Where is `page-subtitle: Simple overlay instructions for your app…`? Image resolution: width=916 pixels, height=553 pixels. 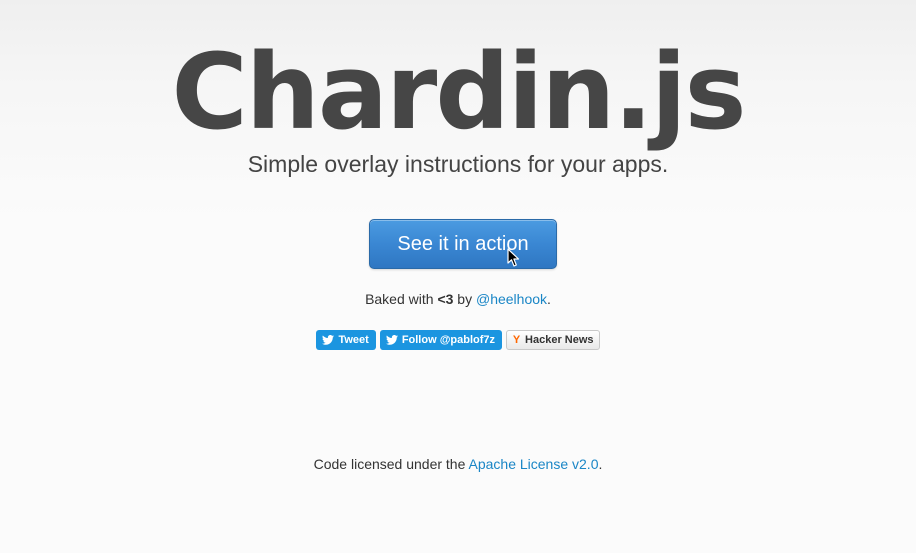 page-subtitle: Simple overlay instructions for your app… is located at coordinates (458, 164).